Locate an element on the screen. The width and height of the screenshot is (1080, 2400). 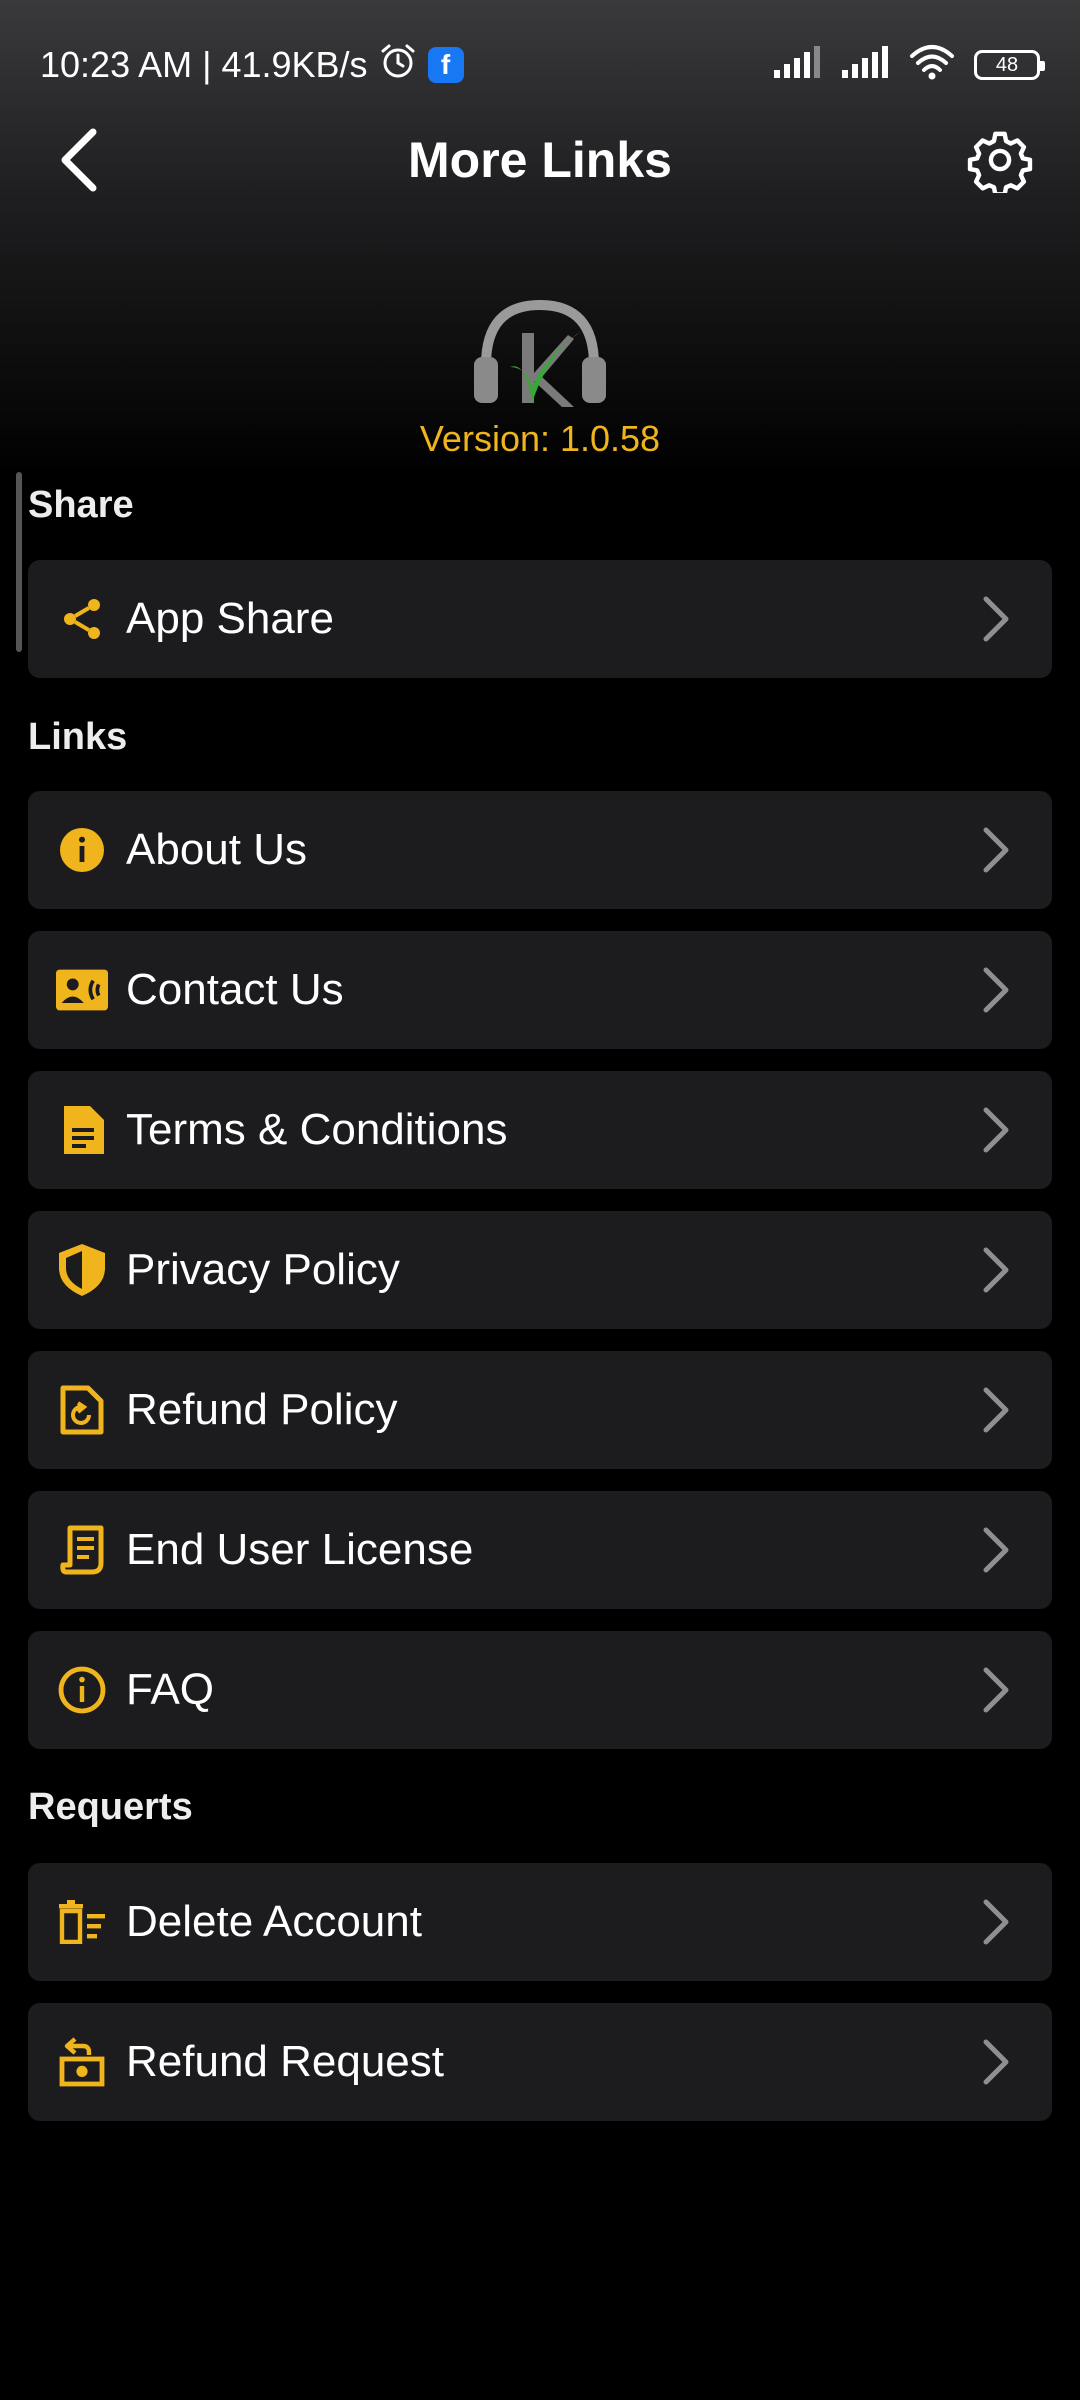
row-label: Privacy Policy is located at coordinates (263, 1269).